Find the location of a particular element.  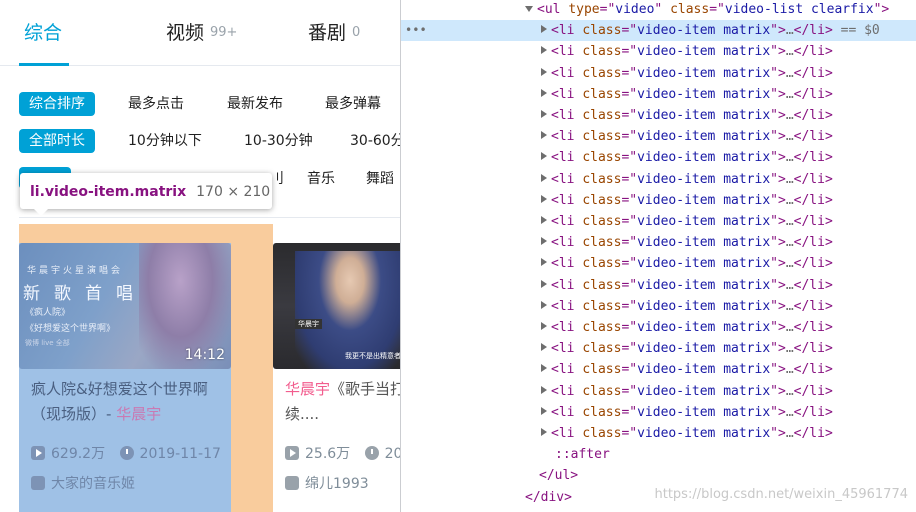

dom-node-ul-close: </ul> is located at coordinates (658, 475).